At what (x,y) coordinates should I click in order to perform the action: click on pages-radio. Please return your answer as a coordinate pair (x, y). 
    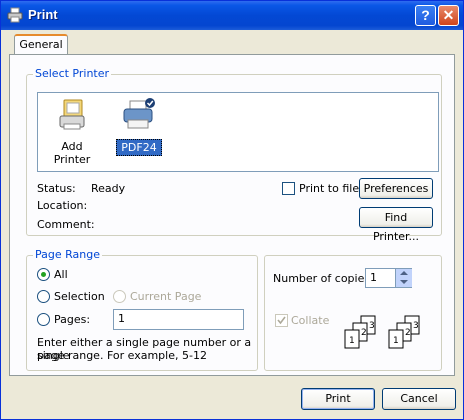
    Looking at the image, I should click on (43, 319).